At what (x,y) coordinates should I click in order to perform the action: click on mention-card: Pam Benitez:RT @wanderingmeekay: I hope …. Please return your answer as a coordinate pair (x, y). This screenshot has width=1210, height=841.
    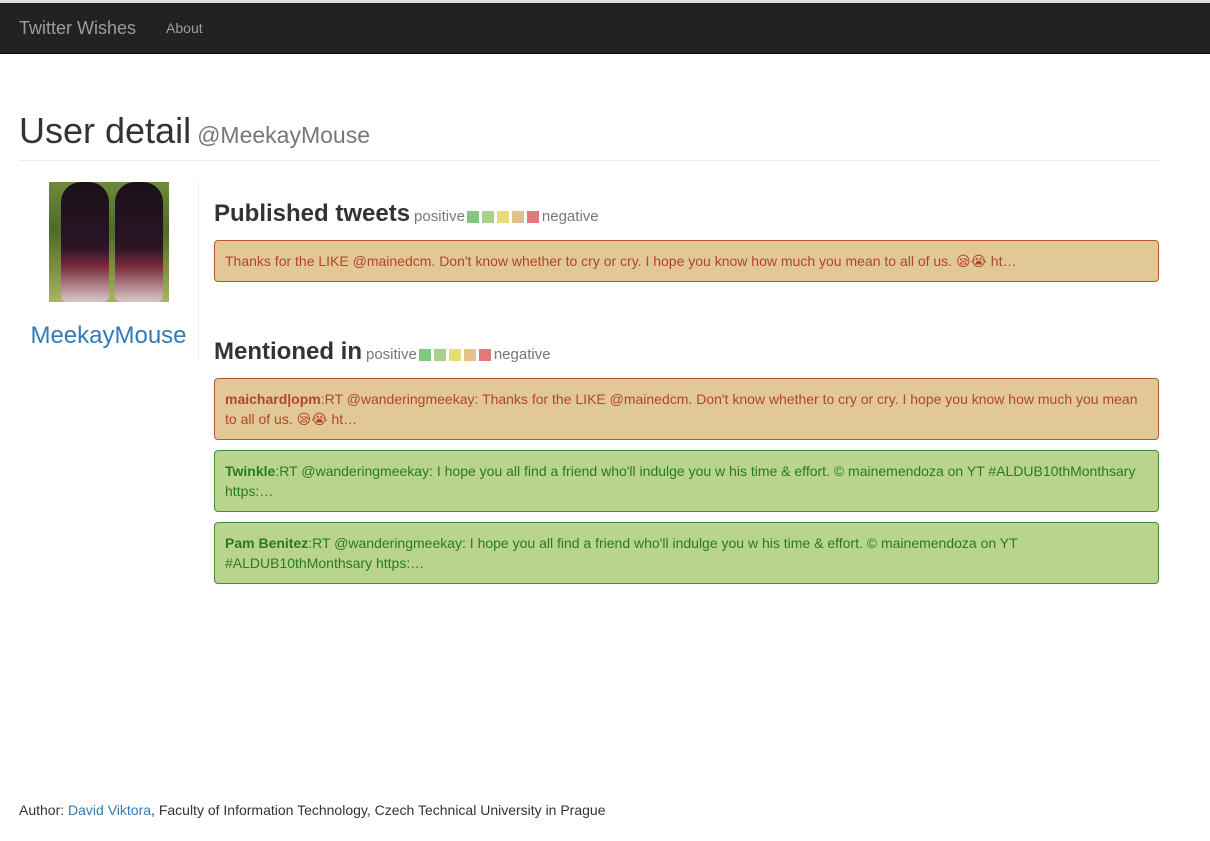
    Looking at the image, I should click on (686, 553).